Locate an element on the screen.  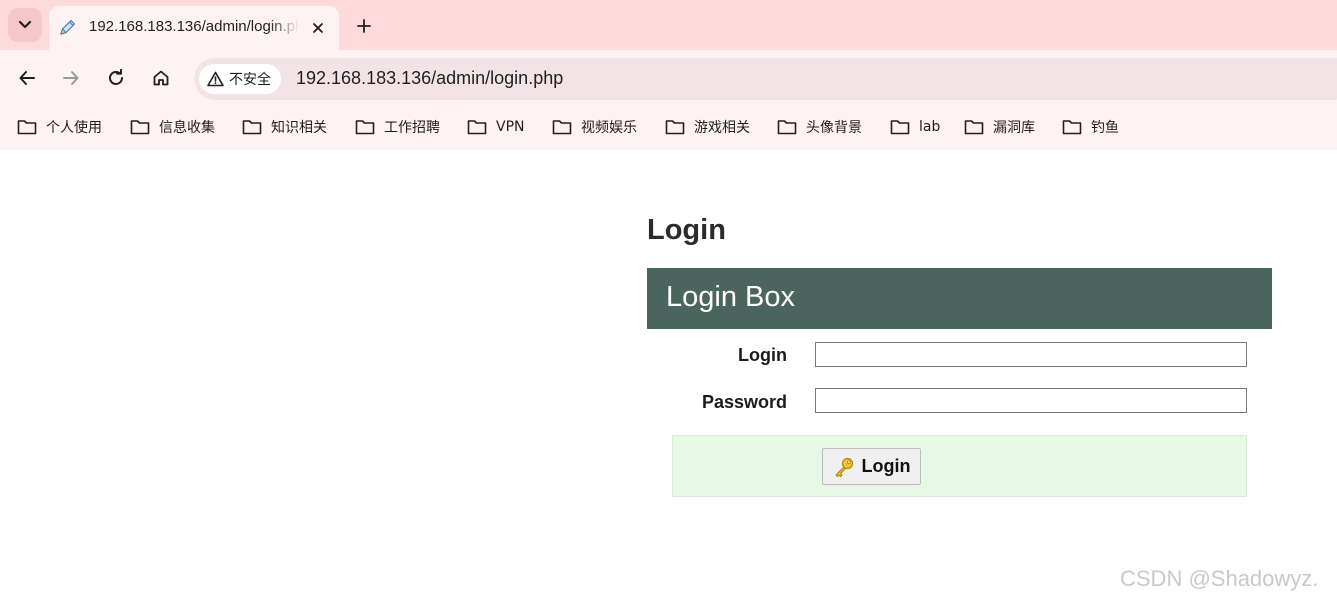
login-label: Login is located at coordinates (762, 355).